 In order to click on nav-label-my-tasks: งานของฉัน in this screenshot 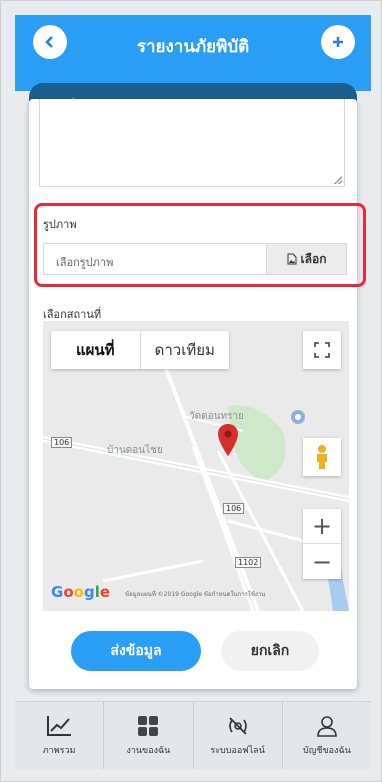, I will do `click(148, 750)`.